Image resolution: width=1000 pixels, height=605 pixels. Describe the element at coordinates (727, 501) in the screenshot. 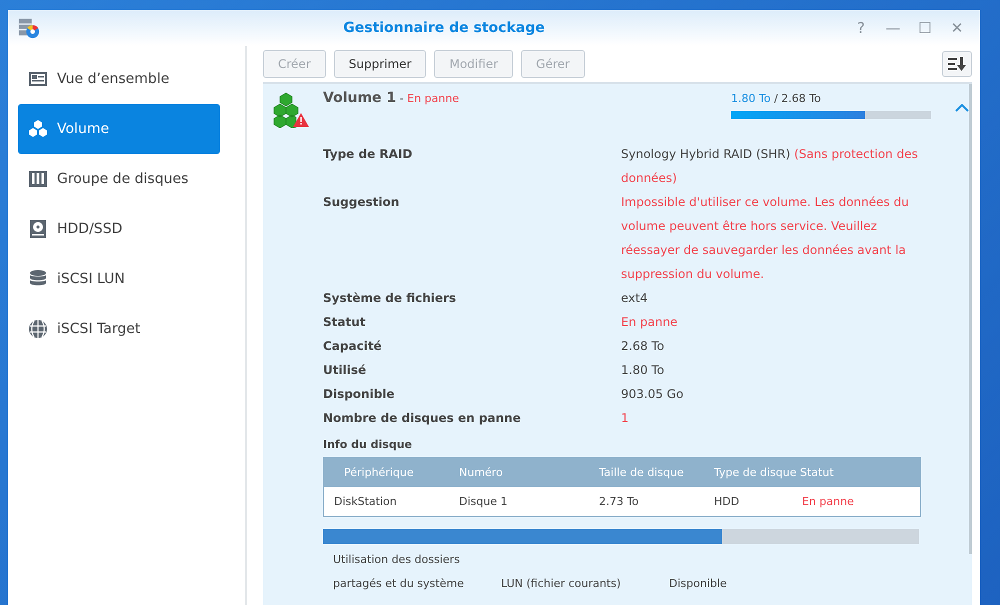

I see `table-cell-text: HDD` at that location.